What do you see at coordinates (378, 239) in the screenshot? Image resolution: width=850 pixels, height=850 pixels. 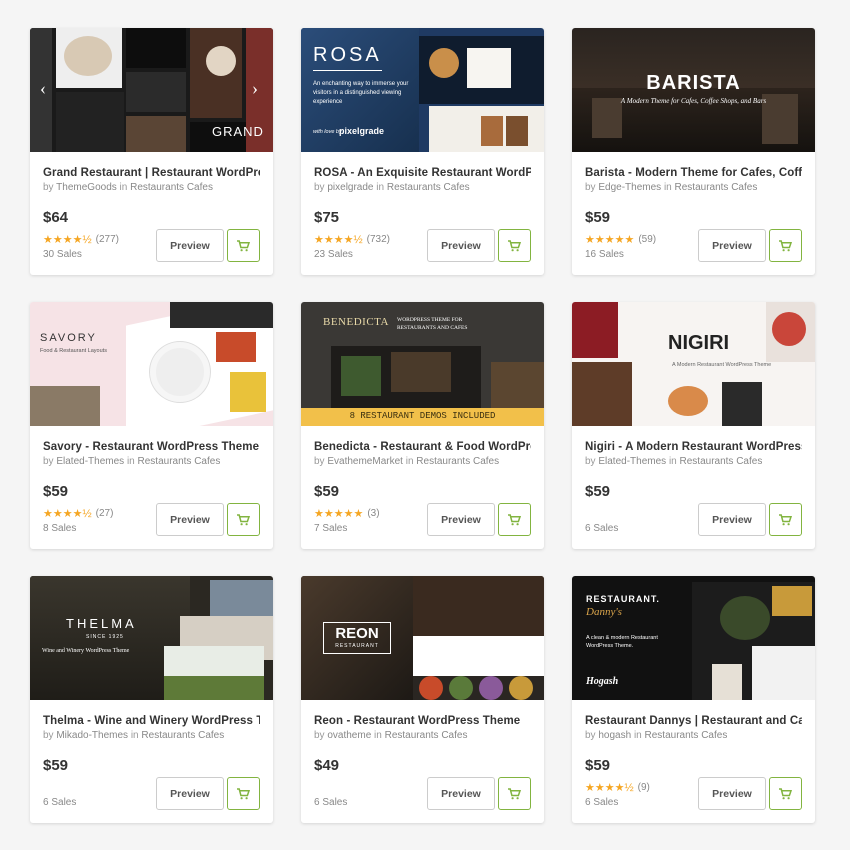 I see `review-count: (732)` at bounding box center [378, 239].